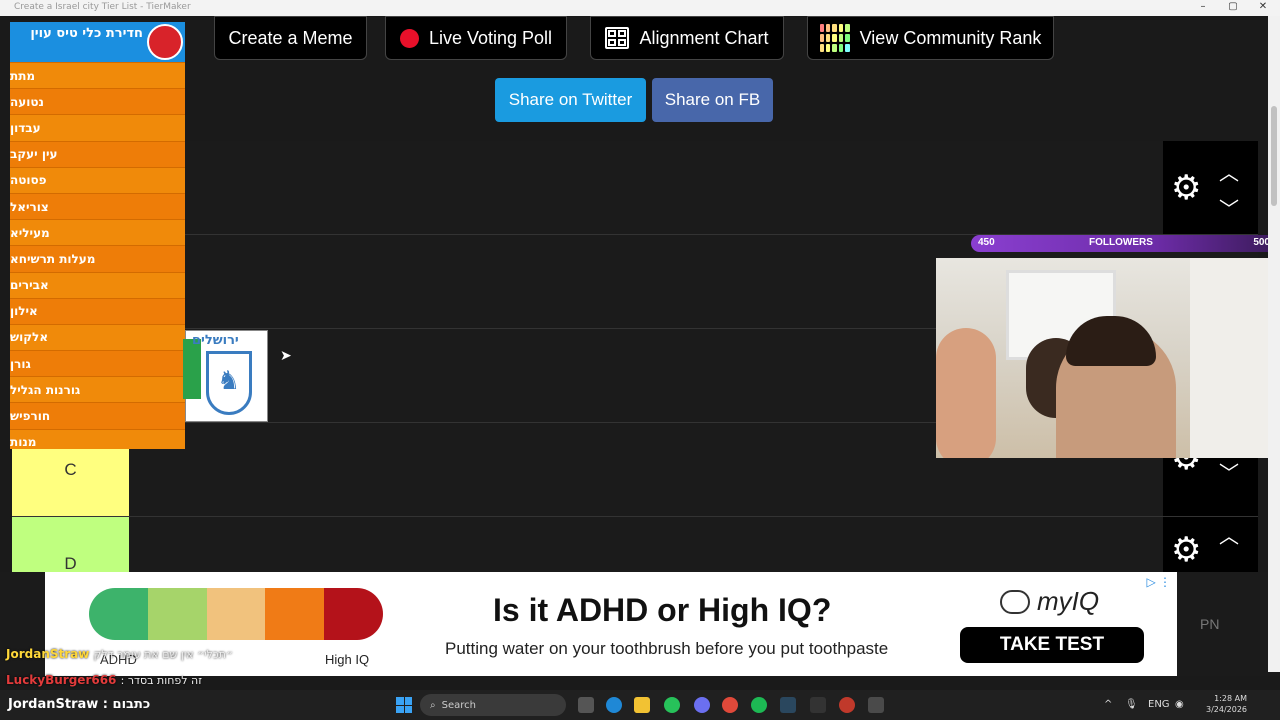 The image size is (1280, 720). Describe the element at coordinates (97, 101) in the screenshot. I see `alert-city-item: נטועה` at that location.